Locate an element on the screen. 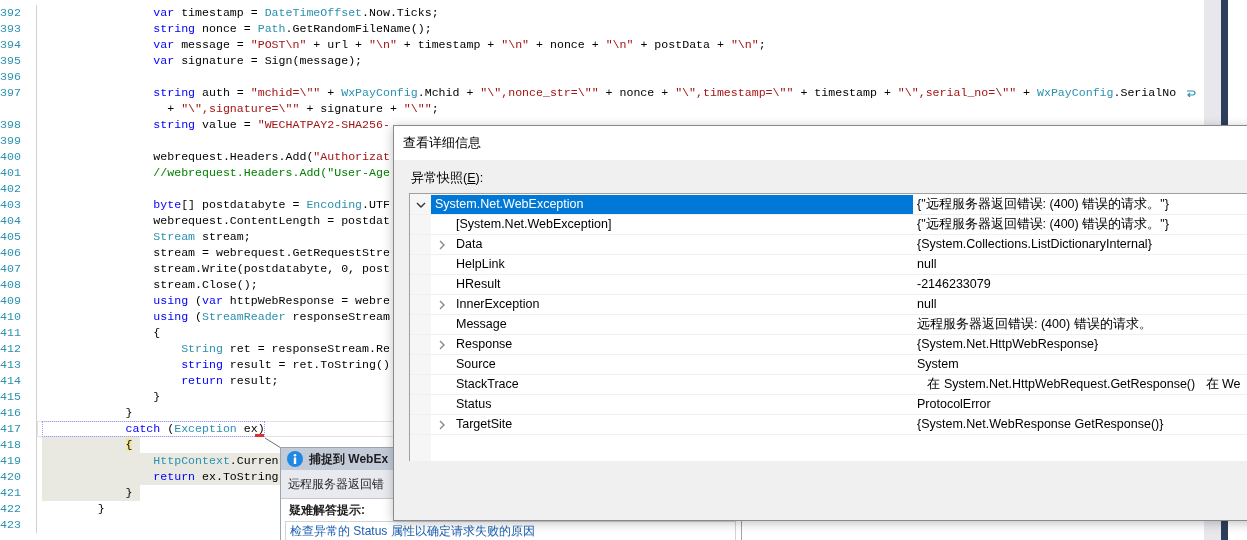 This screenshot has height=540, width=1247. code-line: string value = "WECHATPAY2-SHA256- is located at coordinates (271, 125).